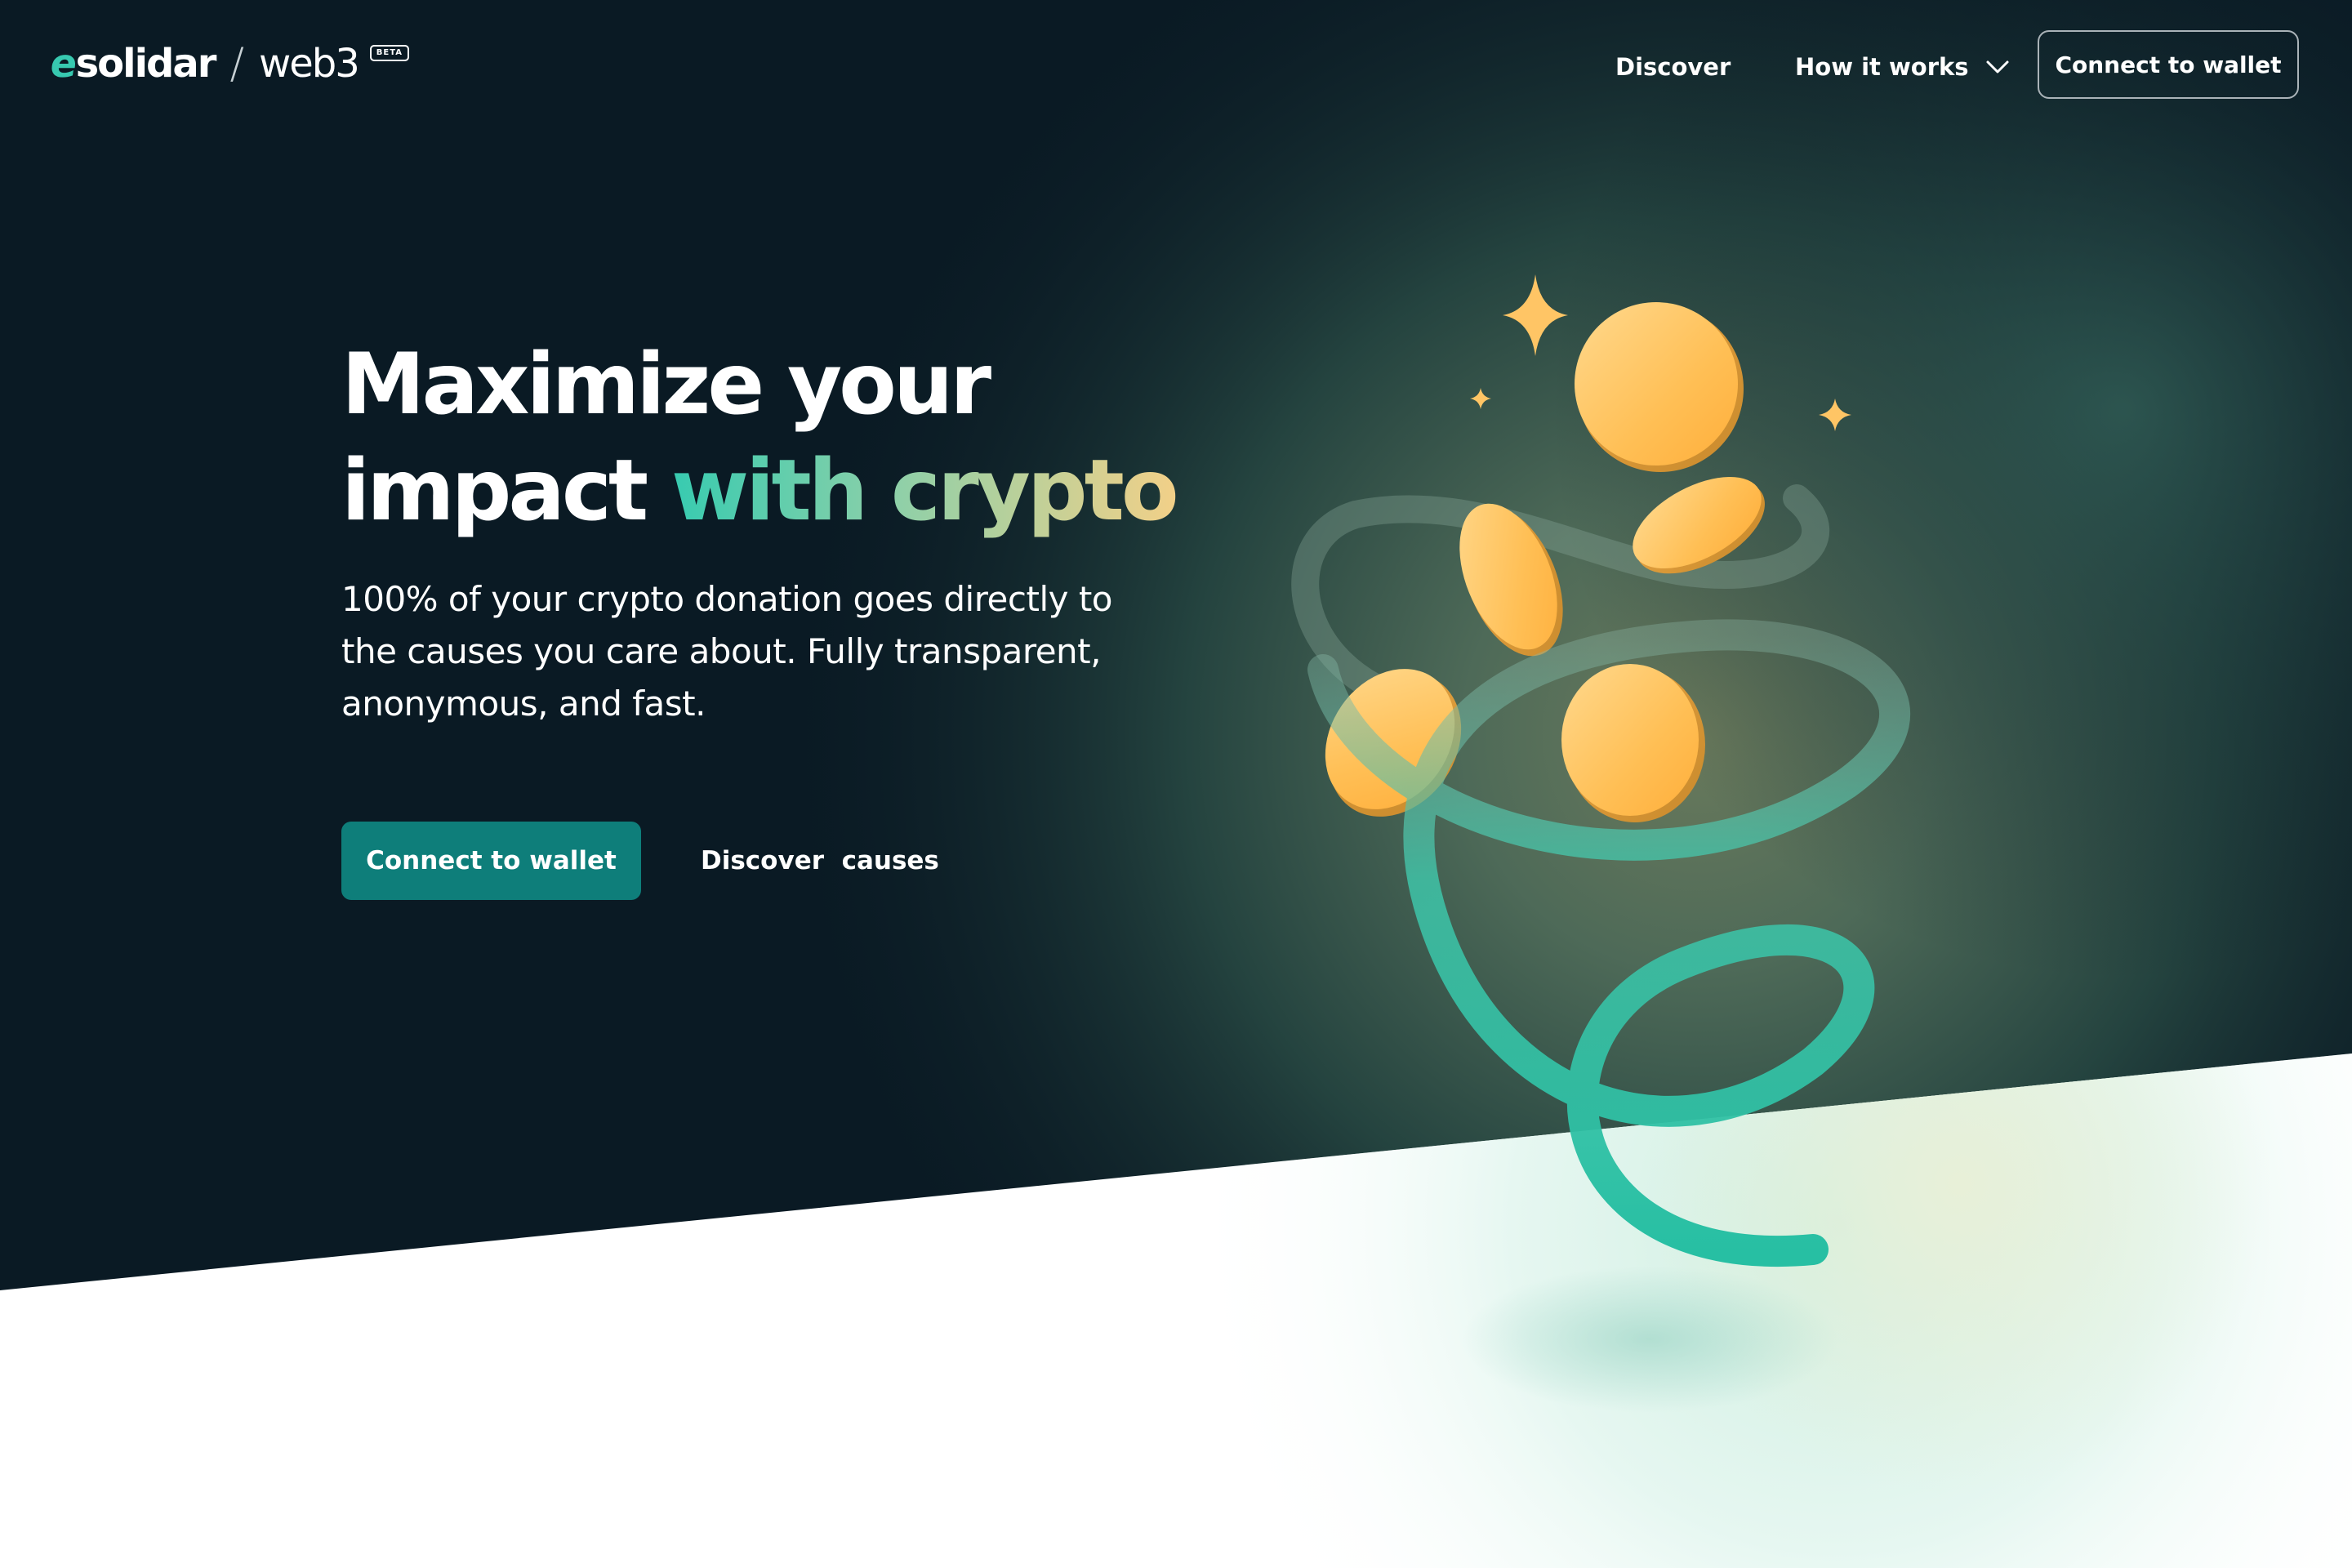 Image resolution: width=2352 pixels, height=1568 pixels. Describe the element at coordinates (63, 64) in the screenshot. I see `logo-mark: e` at that location.